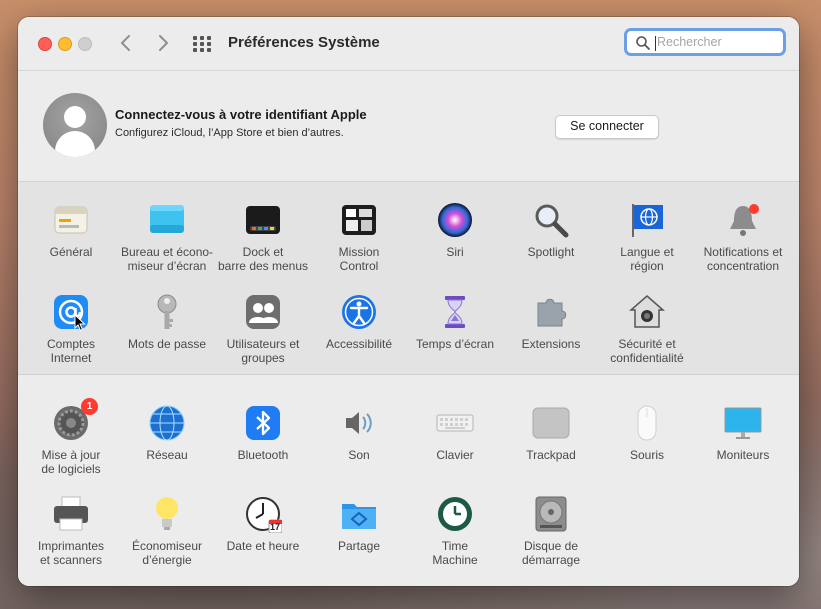  What do you see at coordinates (167, 514) in the screenshot?
I see `energy-icon` at bounding box center [167, 514].